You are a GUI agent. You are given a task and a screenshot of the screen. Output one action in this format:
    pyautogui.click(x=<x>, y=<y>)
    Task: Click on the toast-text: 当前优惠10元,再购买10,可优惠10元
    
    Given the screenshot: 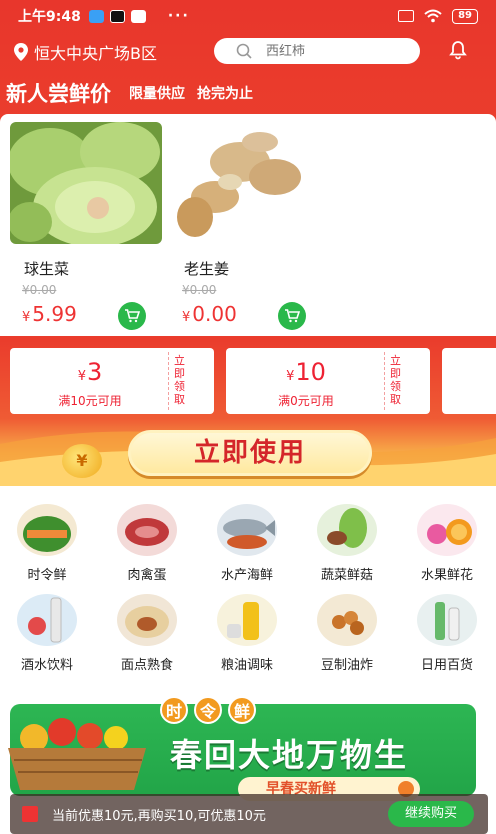 What is the action you would take?
    pyautogui.click(x=159, y=816)
    